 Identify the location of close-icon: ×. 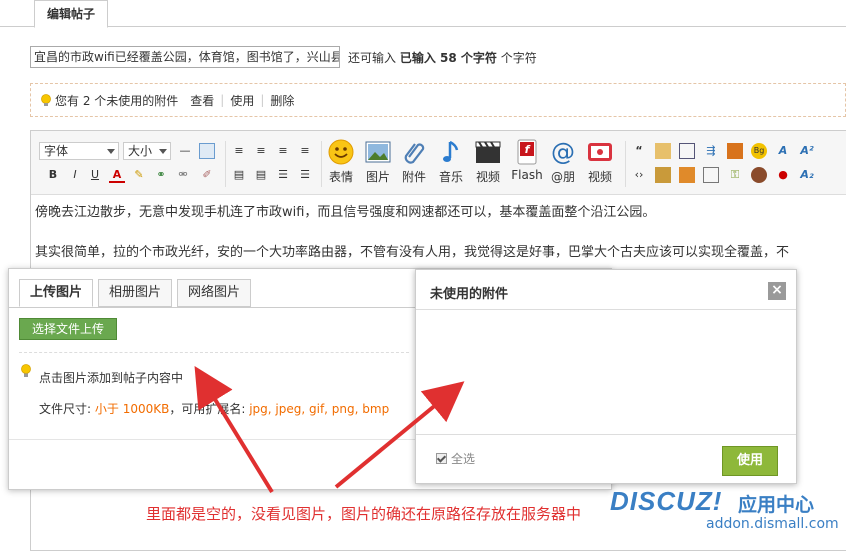
(777, 291).